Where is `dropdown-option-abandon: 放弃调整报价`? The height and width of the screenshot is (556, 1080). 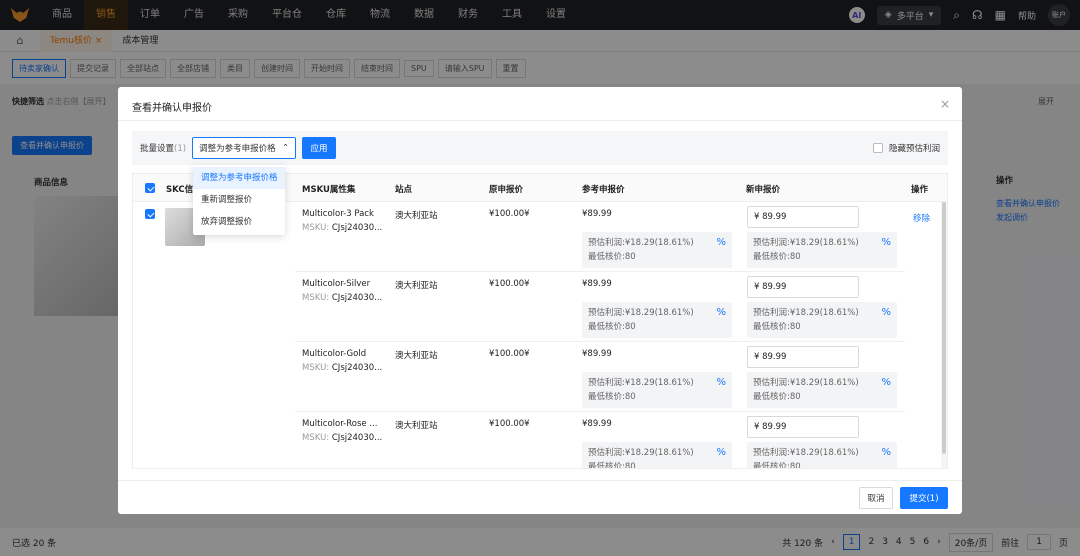 dropdown-option-abandon: 放弃调整报价 is located at coordinates (239, 222).